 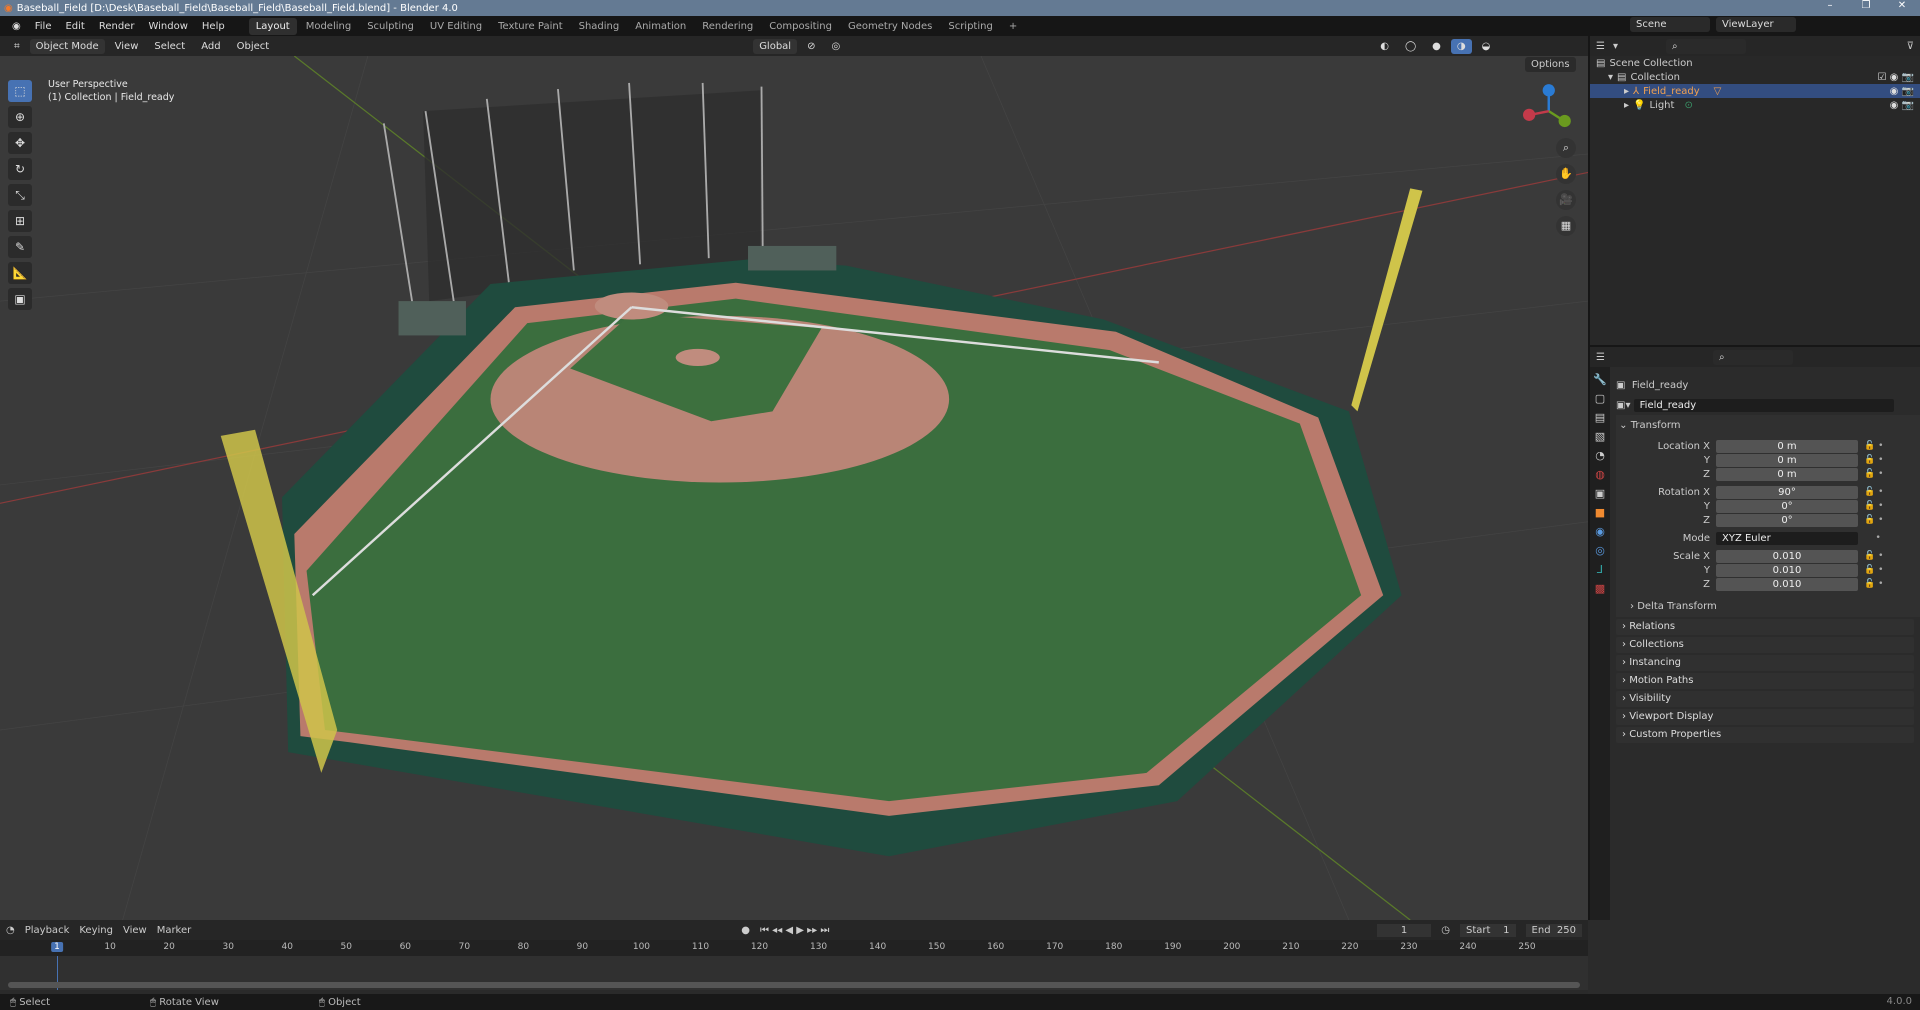 What do you see at coordinates (1566, 174) in the screenshot?
I see `pan-hand-icon: ✋` at bounding box center [1566, 174].